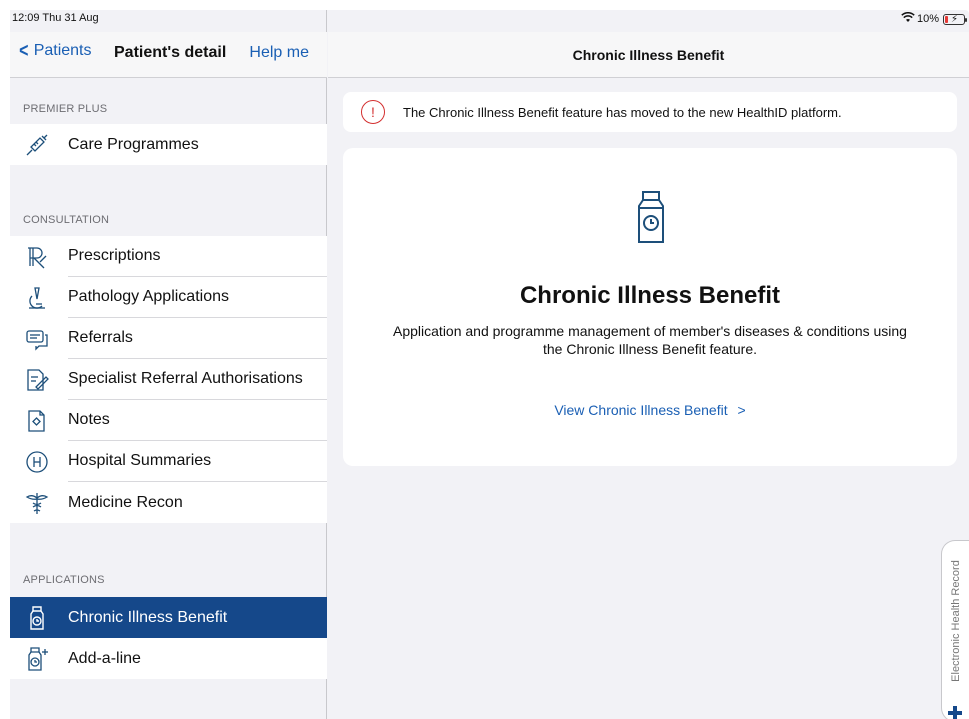 The width and height of the screenshot is (969, 719). I want to click on status-date: Thu 31 Aug, so click(70, 18).